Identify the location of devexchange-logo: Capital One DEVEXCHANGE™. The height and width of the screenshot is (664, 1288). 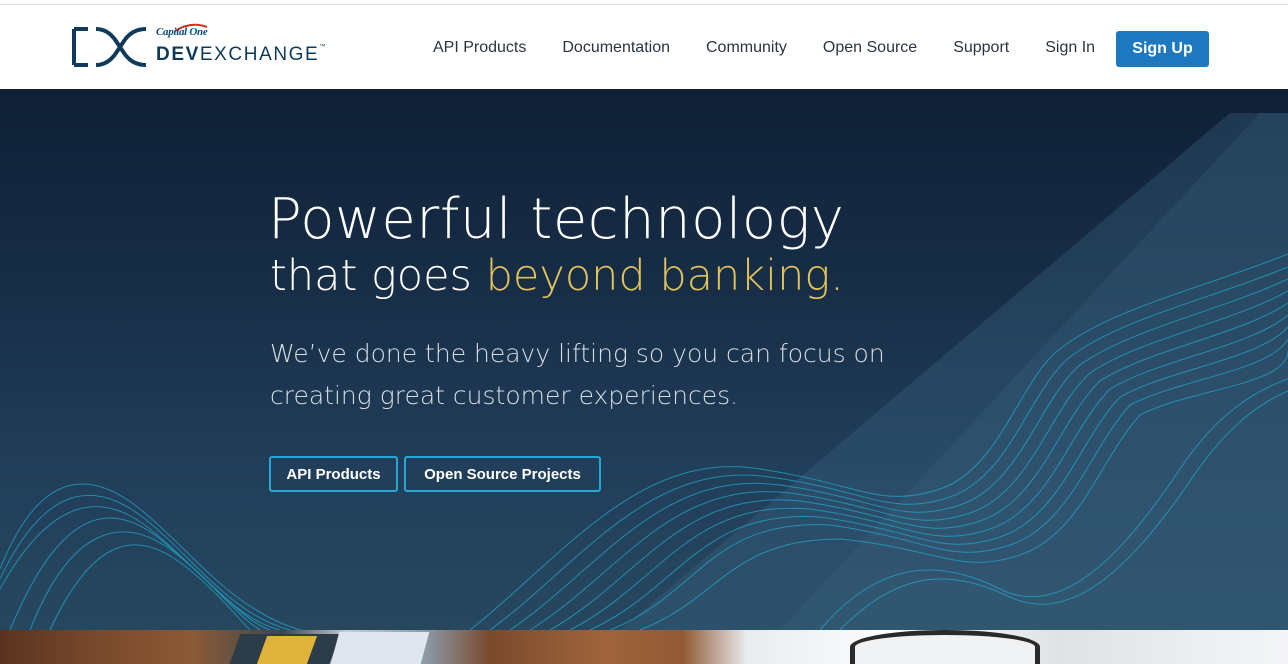
(199, 48).